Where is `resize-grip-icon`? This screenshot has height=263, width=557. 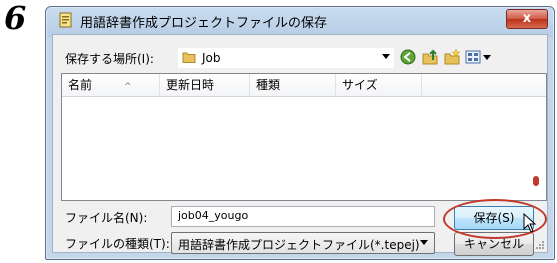 resize-grip-icon is located at coordinates (540, 245).